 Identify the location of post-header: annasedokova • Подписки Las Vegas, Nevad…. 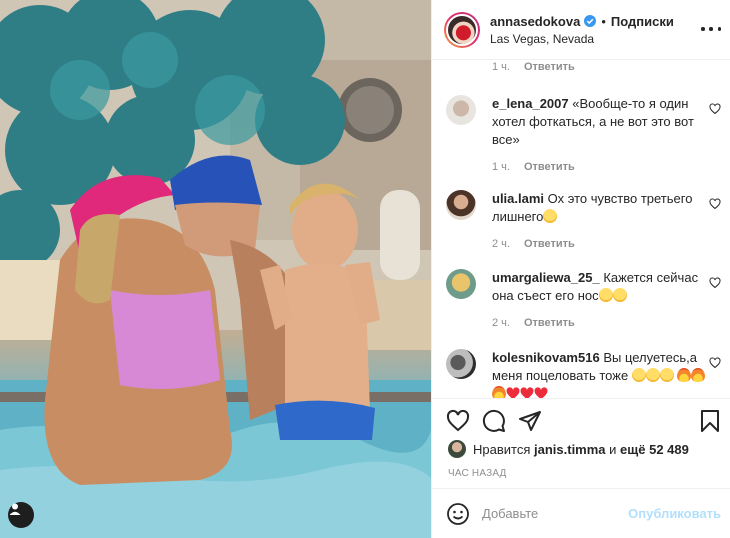
(581, 30).